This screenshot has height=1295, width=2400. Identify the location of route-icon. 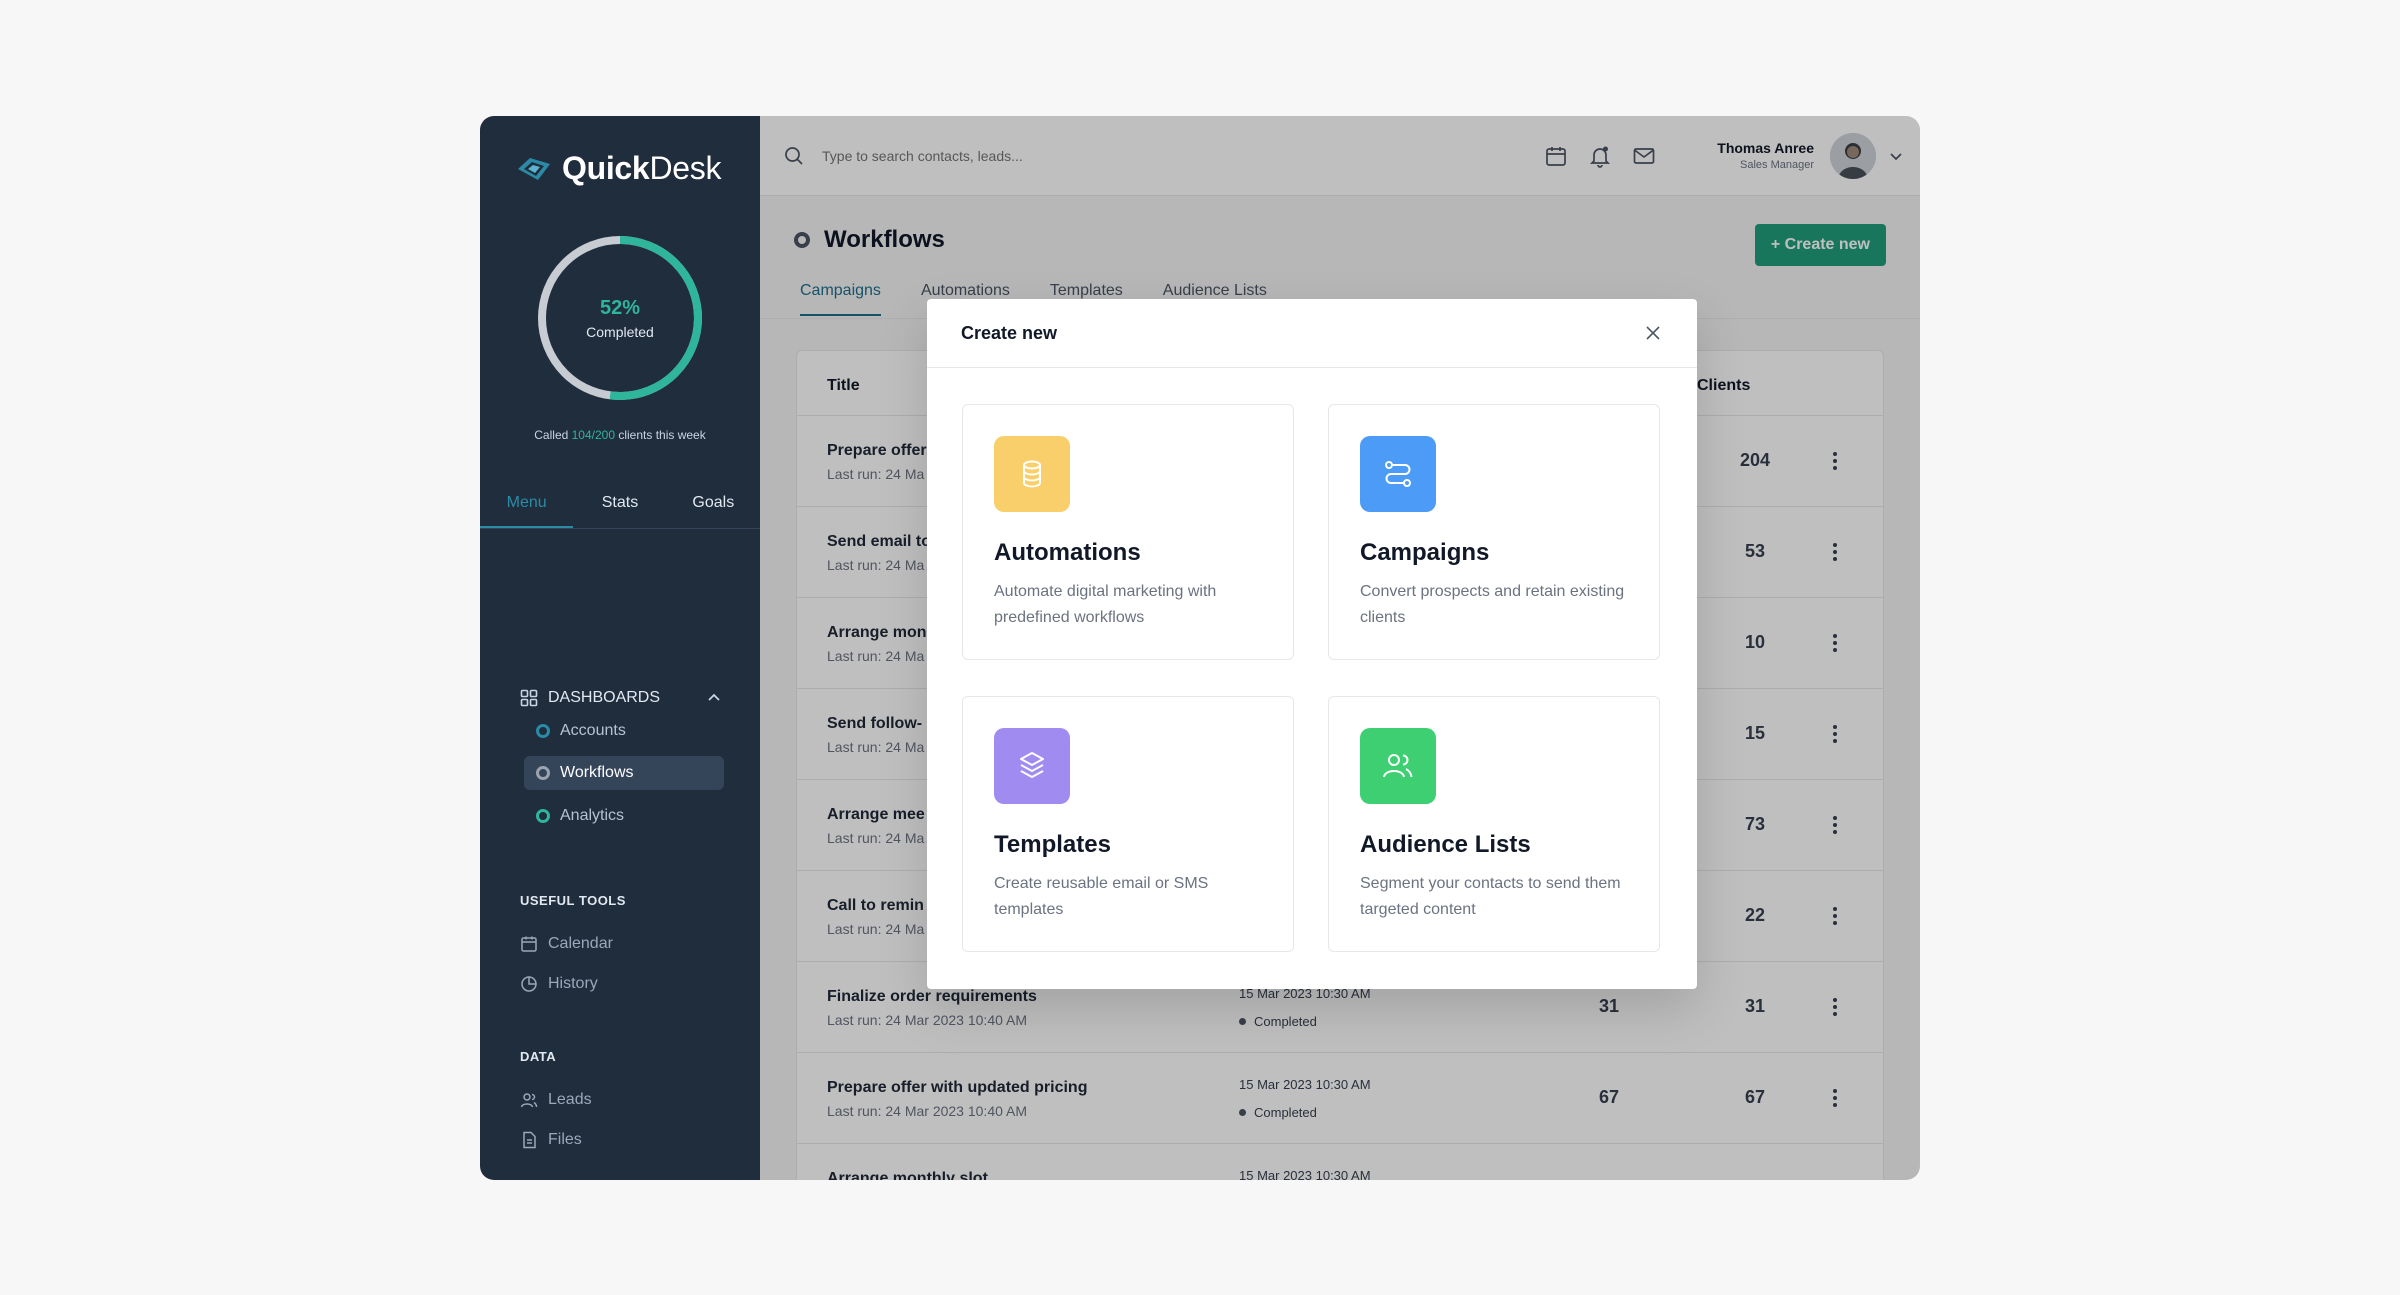
(1398, 474).